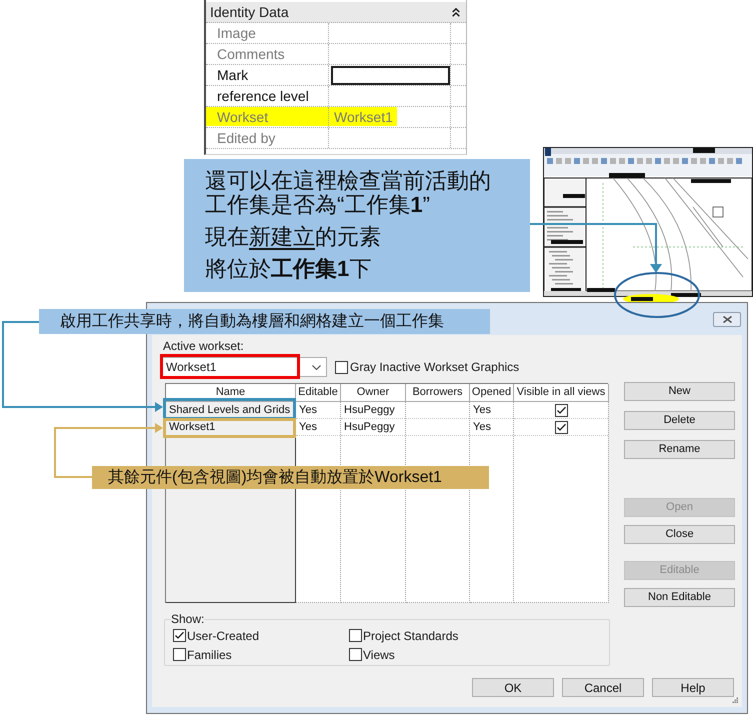 This screenshot has width=753, height=716. I want to click on property-label: Image, so click(236, 33).